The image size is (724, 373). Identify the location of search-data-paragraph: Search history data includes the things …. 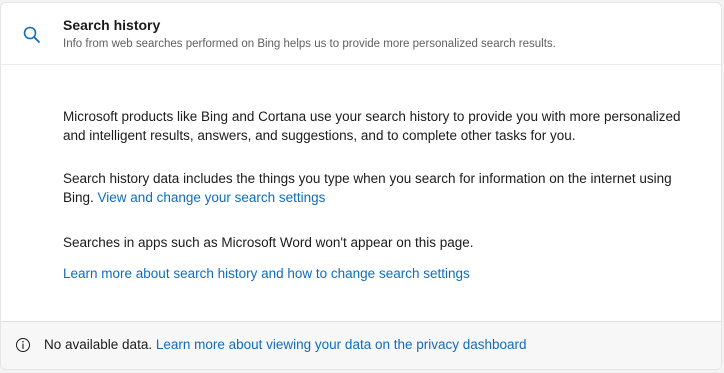
(368, 188).